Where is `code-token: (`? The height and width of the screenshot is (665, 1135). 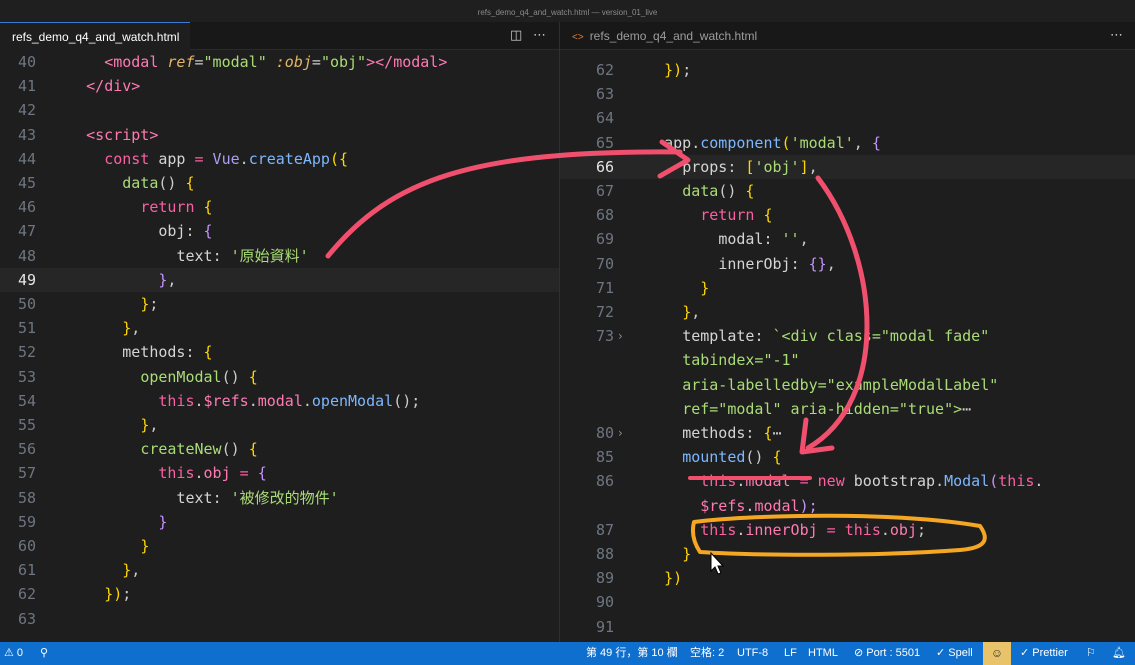
code-token: ( is located at coordinates (786, 142).